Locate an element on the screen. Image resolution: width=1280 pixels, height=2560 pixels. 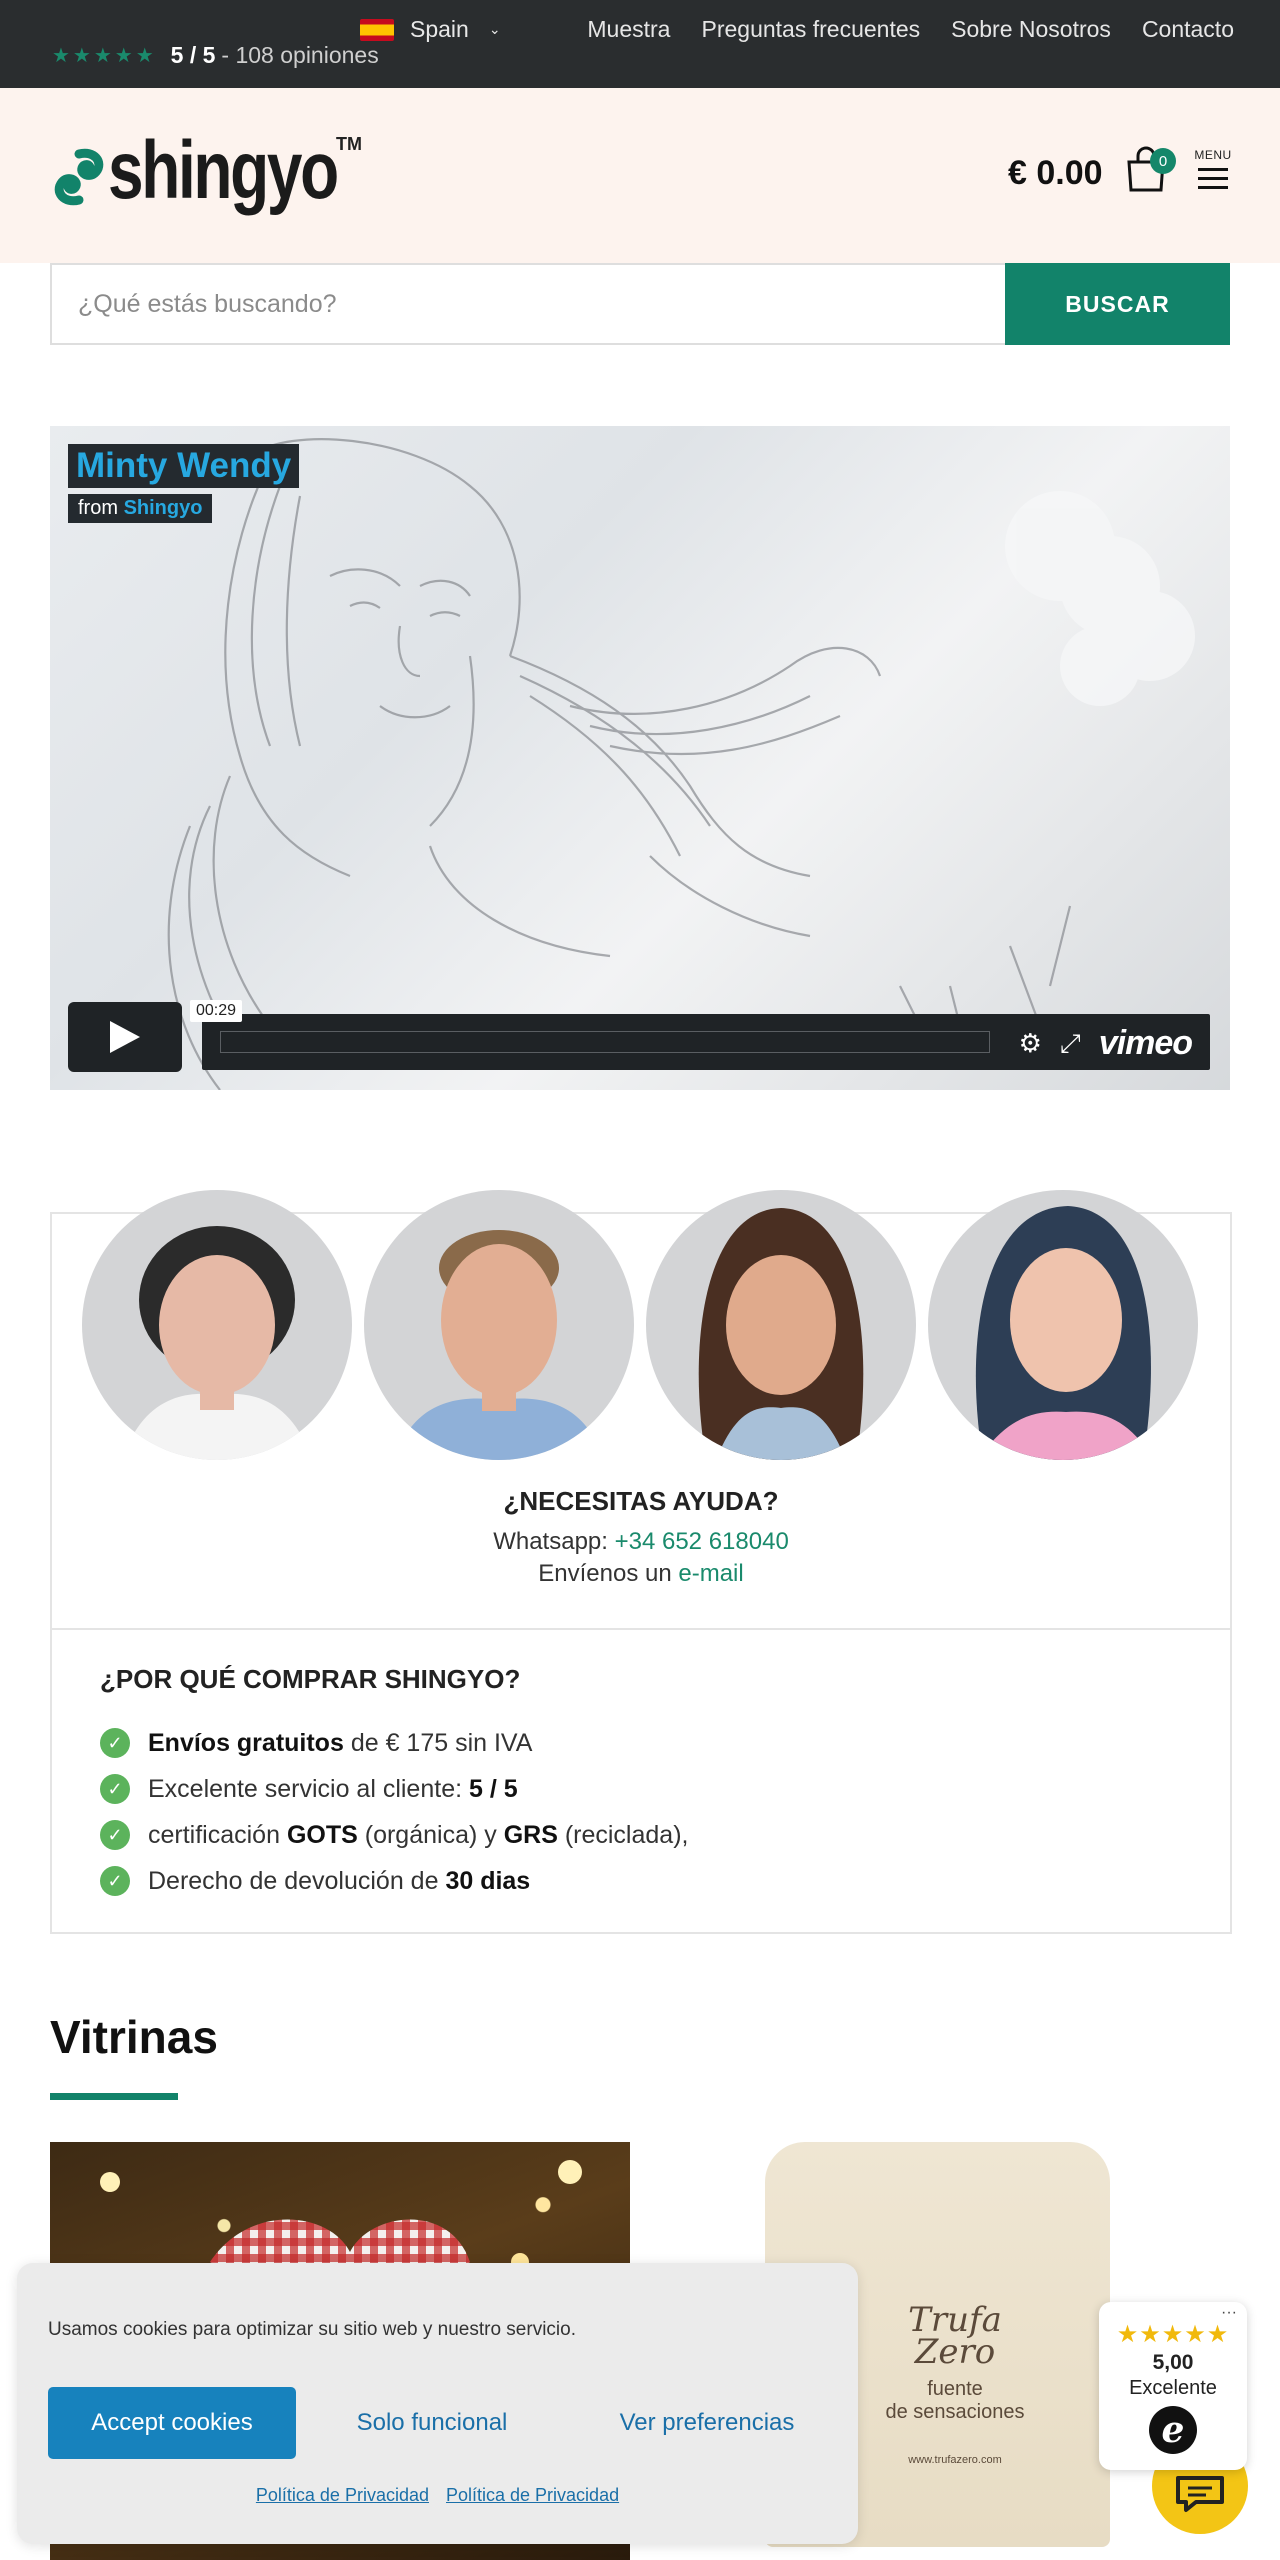
reason-bold: 30 dias is located at coordinates (488, 1880).